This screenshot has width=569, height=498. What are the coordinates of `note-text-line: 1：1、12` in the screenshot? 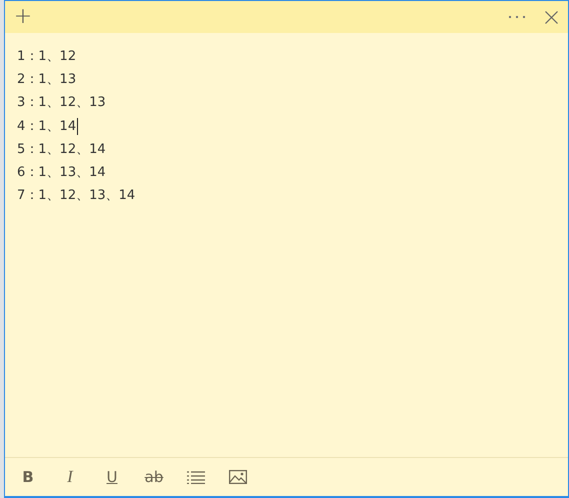 It's located at (46, 57).